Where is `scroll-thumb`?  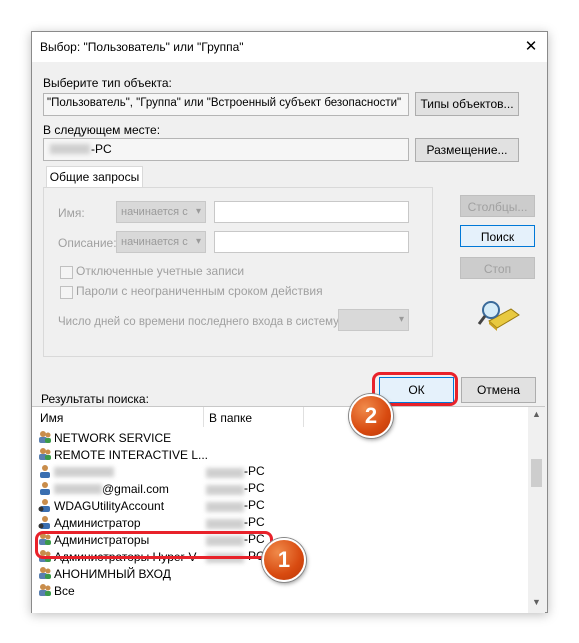
scroll-thumb is located at coordinates (536, 473).